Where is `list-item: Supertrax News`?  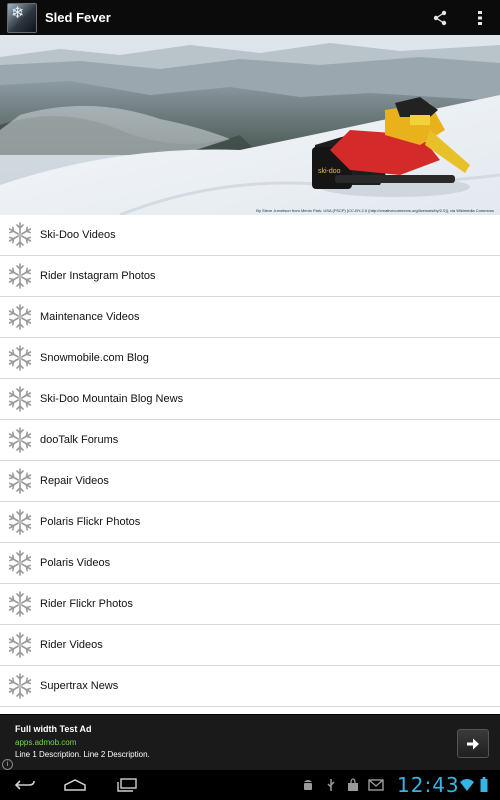 list-item: Supertrax News is located at coordinates (250, 686).